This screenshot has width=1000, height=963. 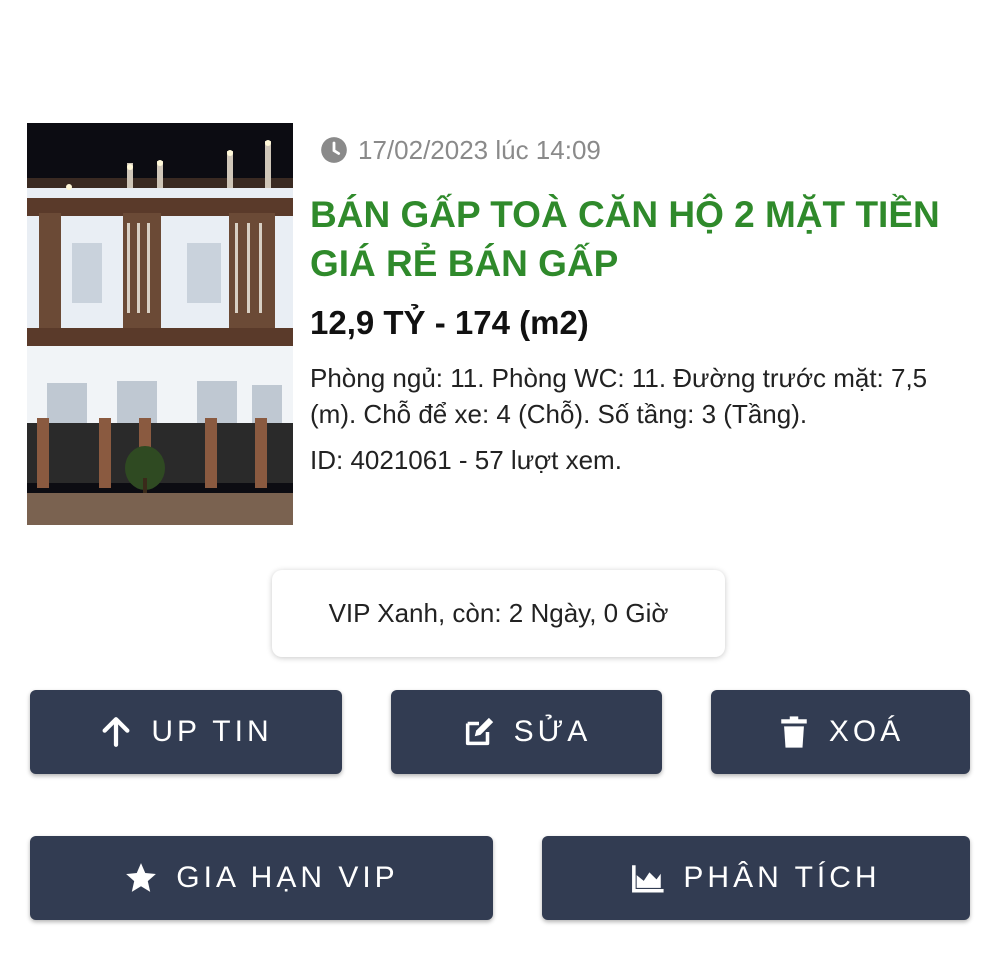 I want to click on vip-status-badge: VIP Xanh, còn: 2 Ngày, 0 Giờ, so click(x=498, y=613).